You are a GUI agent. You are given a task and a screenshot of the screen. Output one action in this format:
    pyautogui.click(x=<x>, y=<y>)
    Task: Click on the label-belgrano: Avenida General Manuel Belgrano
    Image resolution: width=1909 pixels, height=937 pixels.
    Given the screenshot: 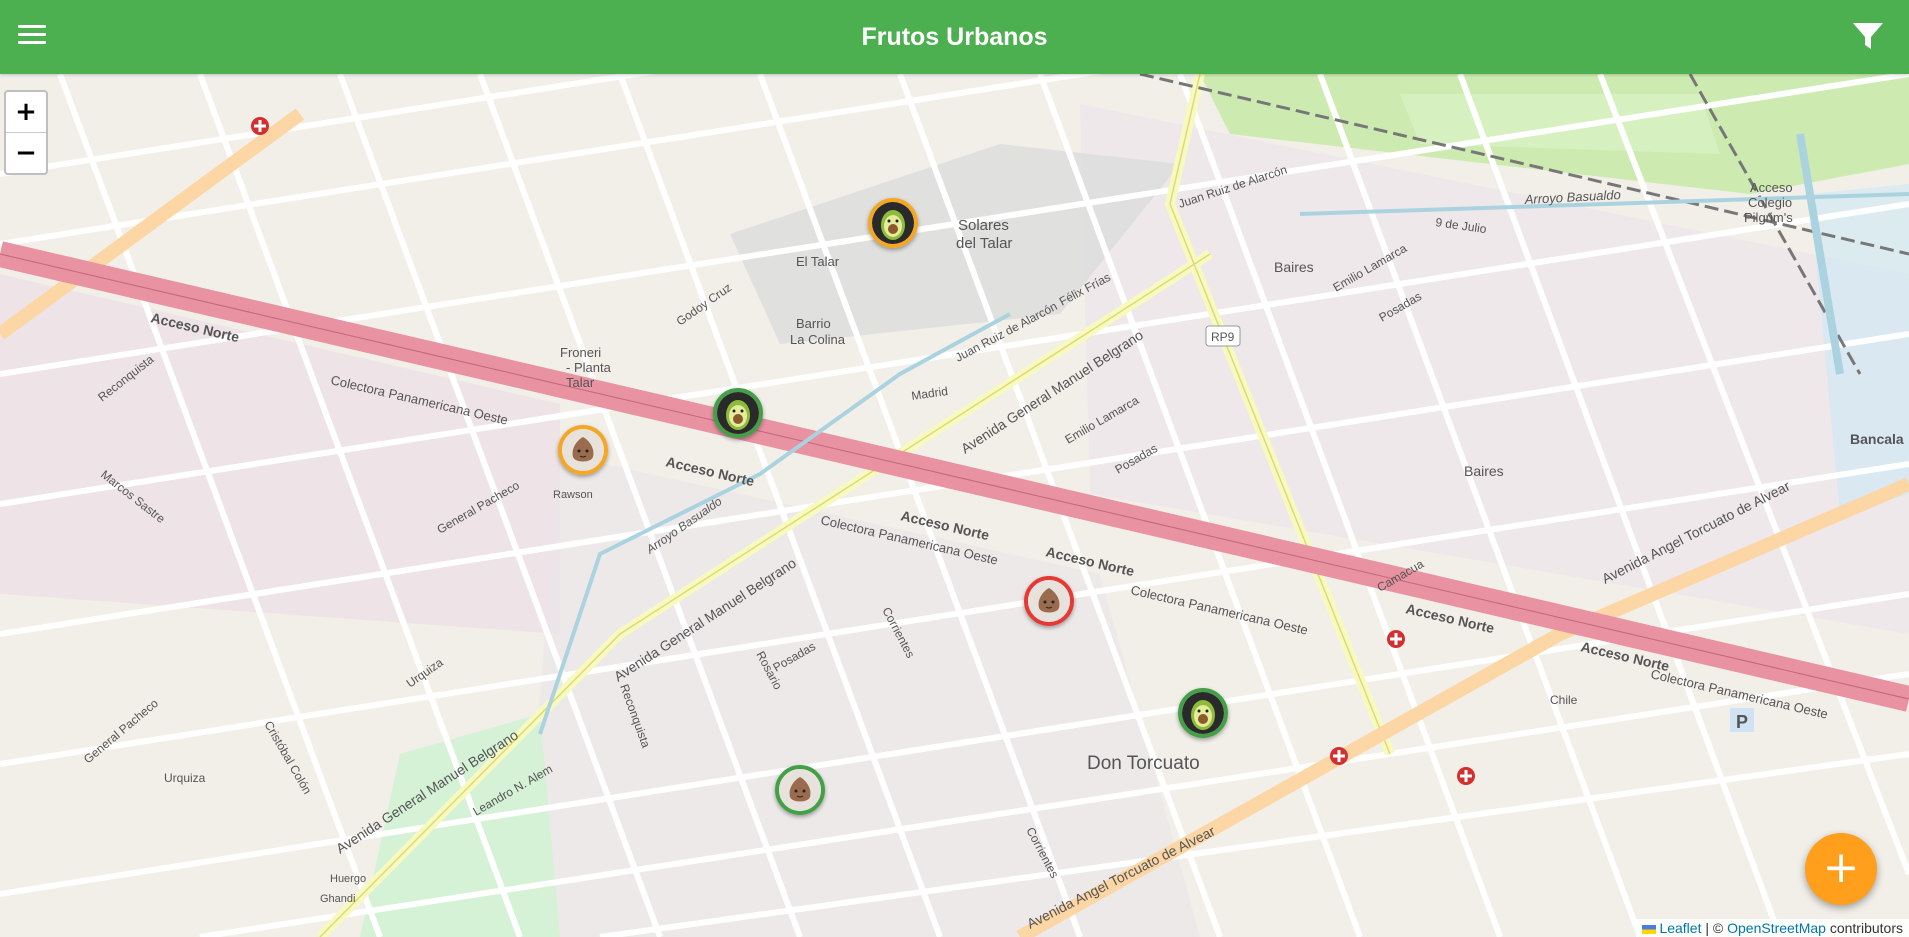 What is the action you would take?
    pyautogui.click(x=427, y=792)
    